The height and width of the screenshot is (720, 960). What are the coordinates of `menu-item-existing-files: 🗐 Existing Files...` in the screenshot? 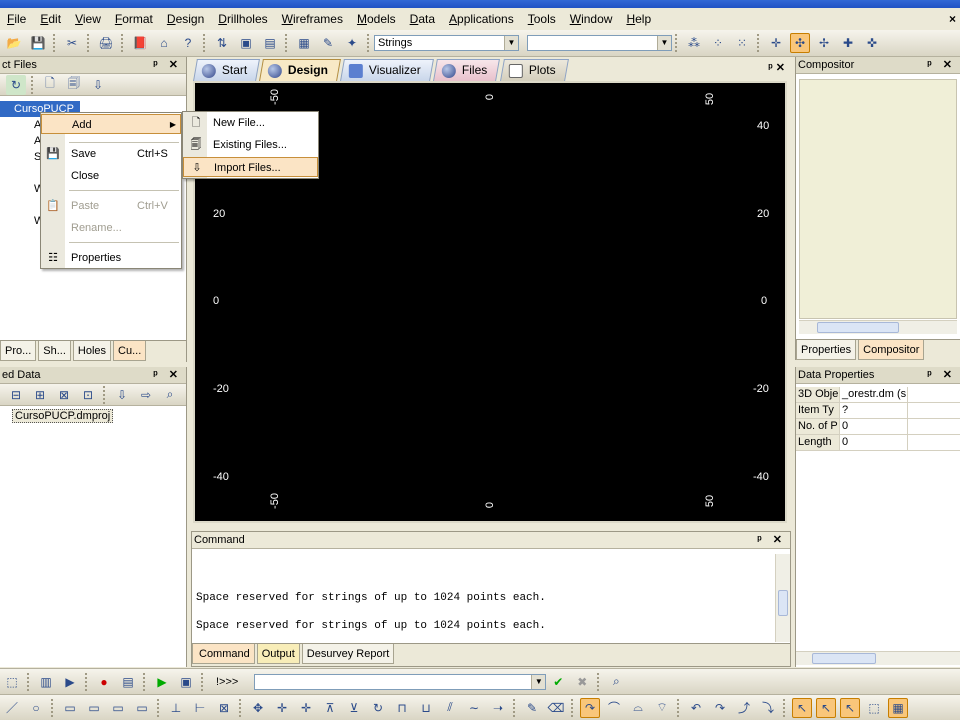 It's located at (250, 145).